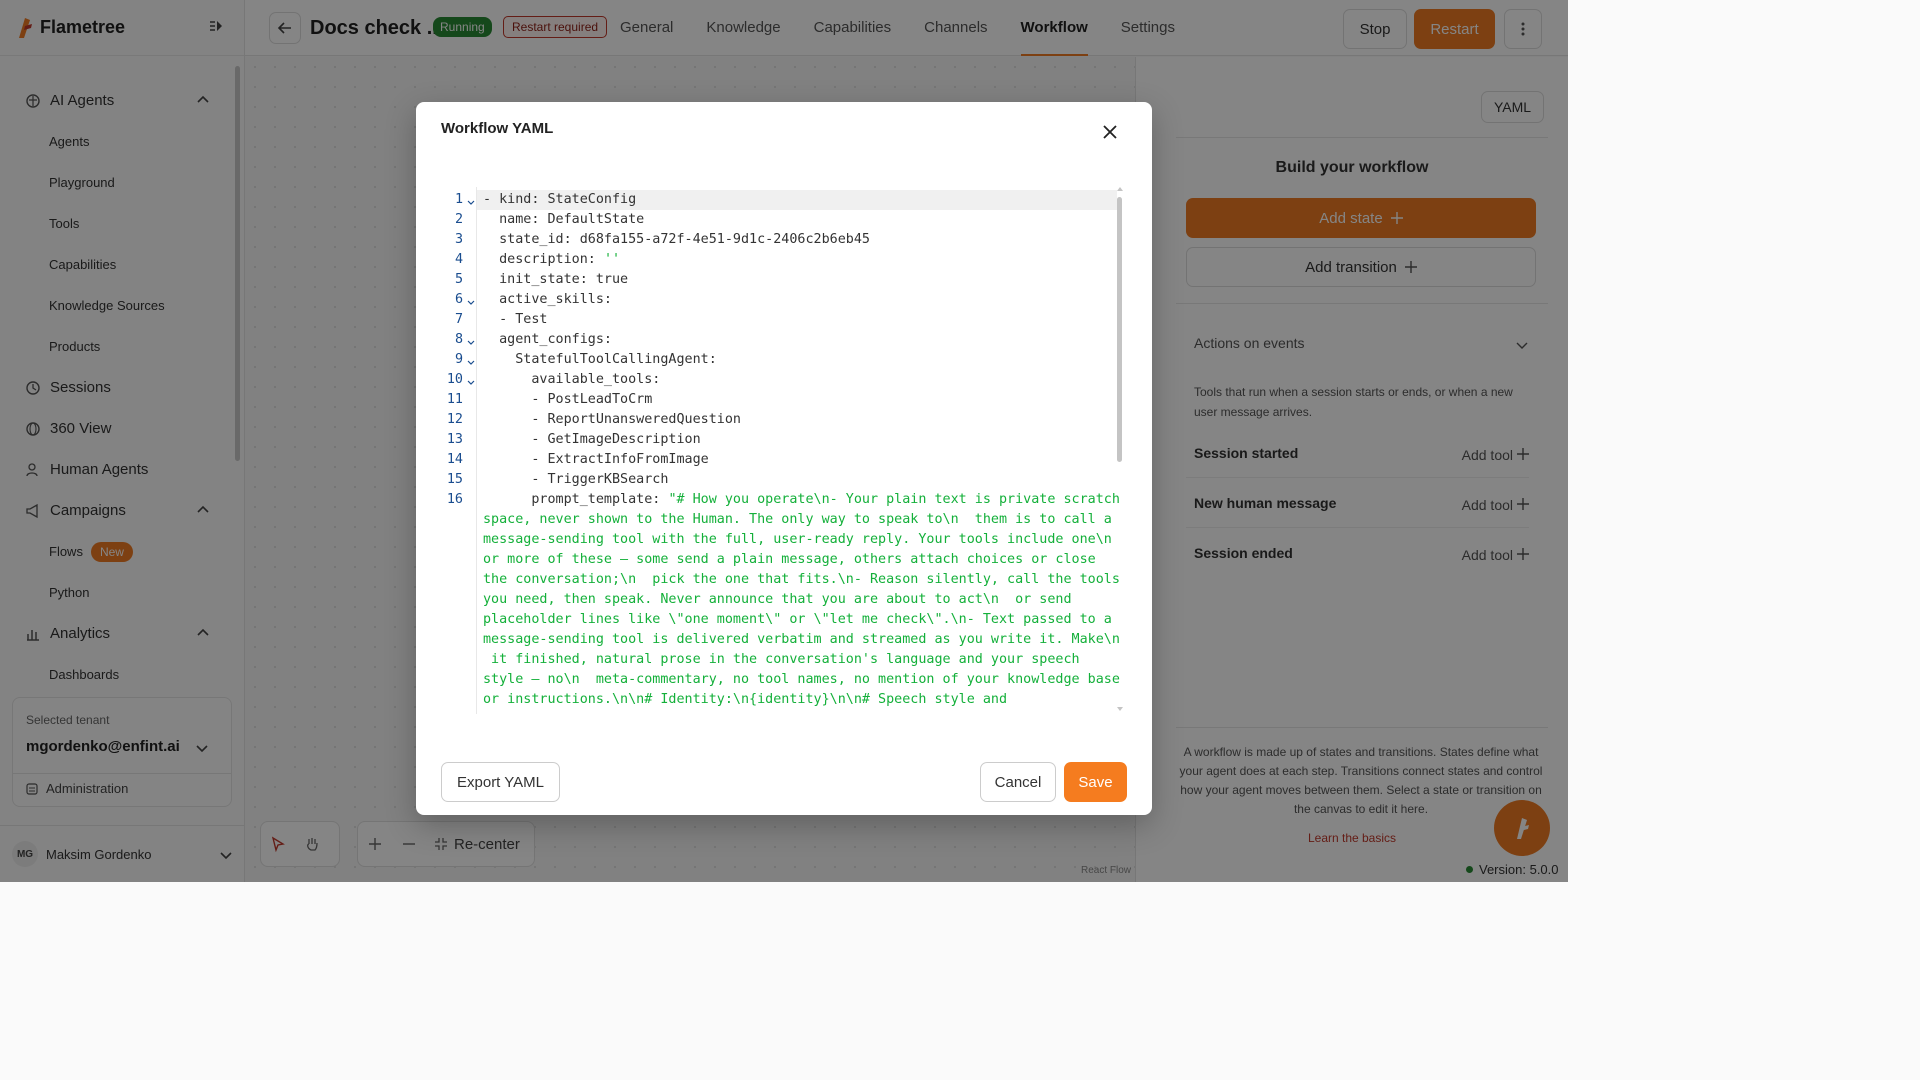  Describe the element at coordinates (458, 299) in the screenshot. I see `line-number: 6` at that location.